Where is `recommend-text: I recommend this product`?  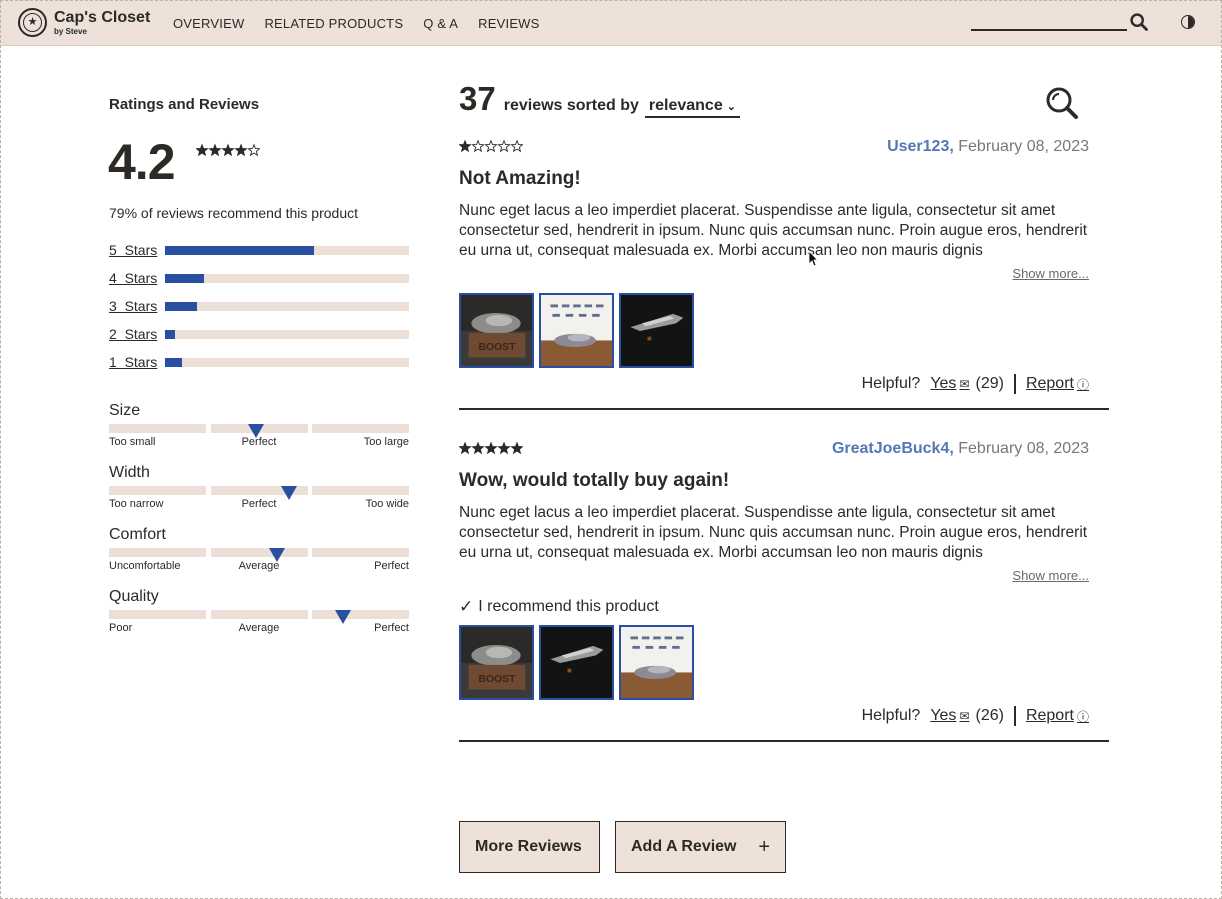 recommend-text: I recommend this product is located at coordinates (568, 606).